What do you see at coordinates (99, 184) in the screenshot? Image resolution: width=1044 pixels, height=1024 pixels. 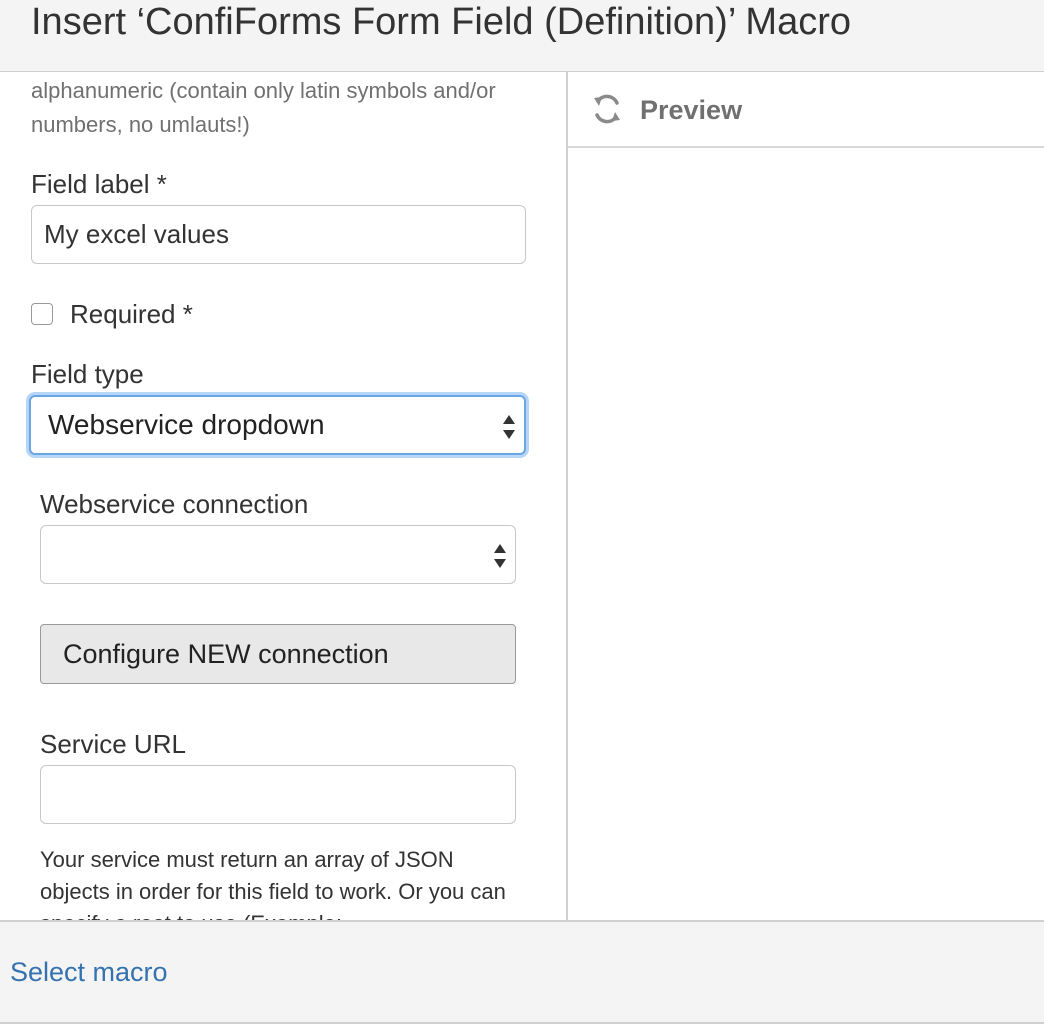 I see `field-label-label: Field label *` at bounding box center [99, 184].